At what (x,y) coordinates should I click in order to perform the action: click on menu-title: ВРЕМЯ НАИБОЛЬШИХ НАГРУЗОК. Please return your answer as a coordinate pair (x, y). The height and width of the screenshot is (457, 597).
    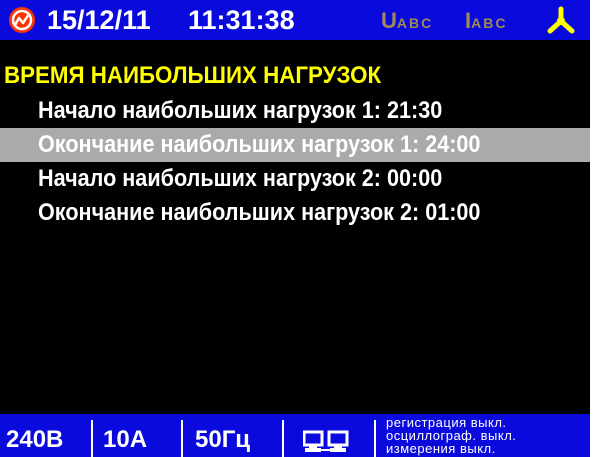
    Looking at the image, I should click on (193, 75).